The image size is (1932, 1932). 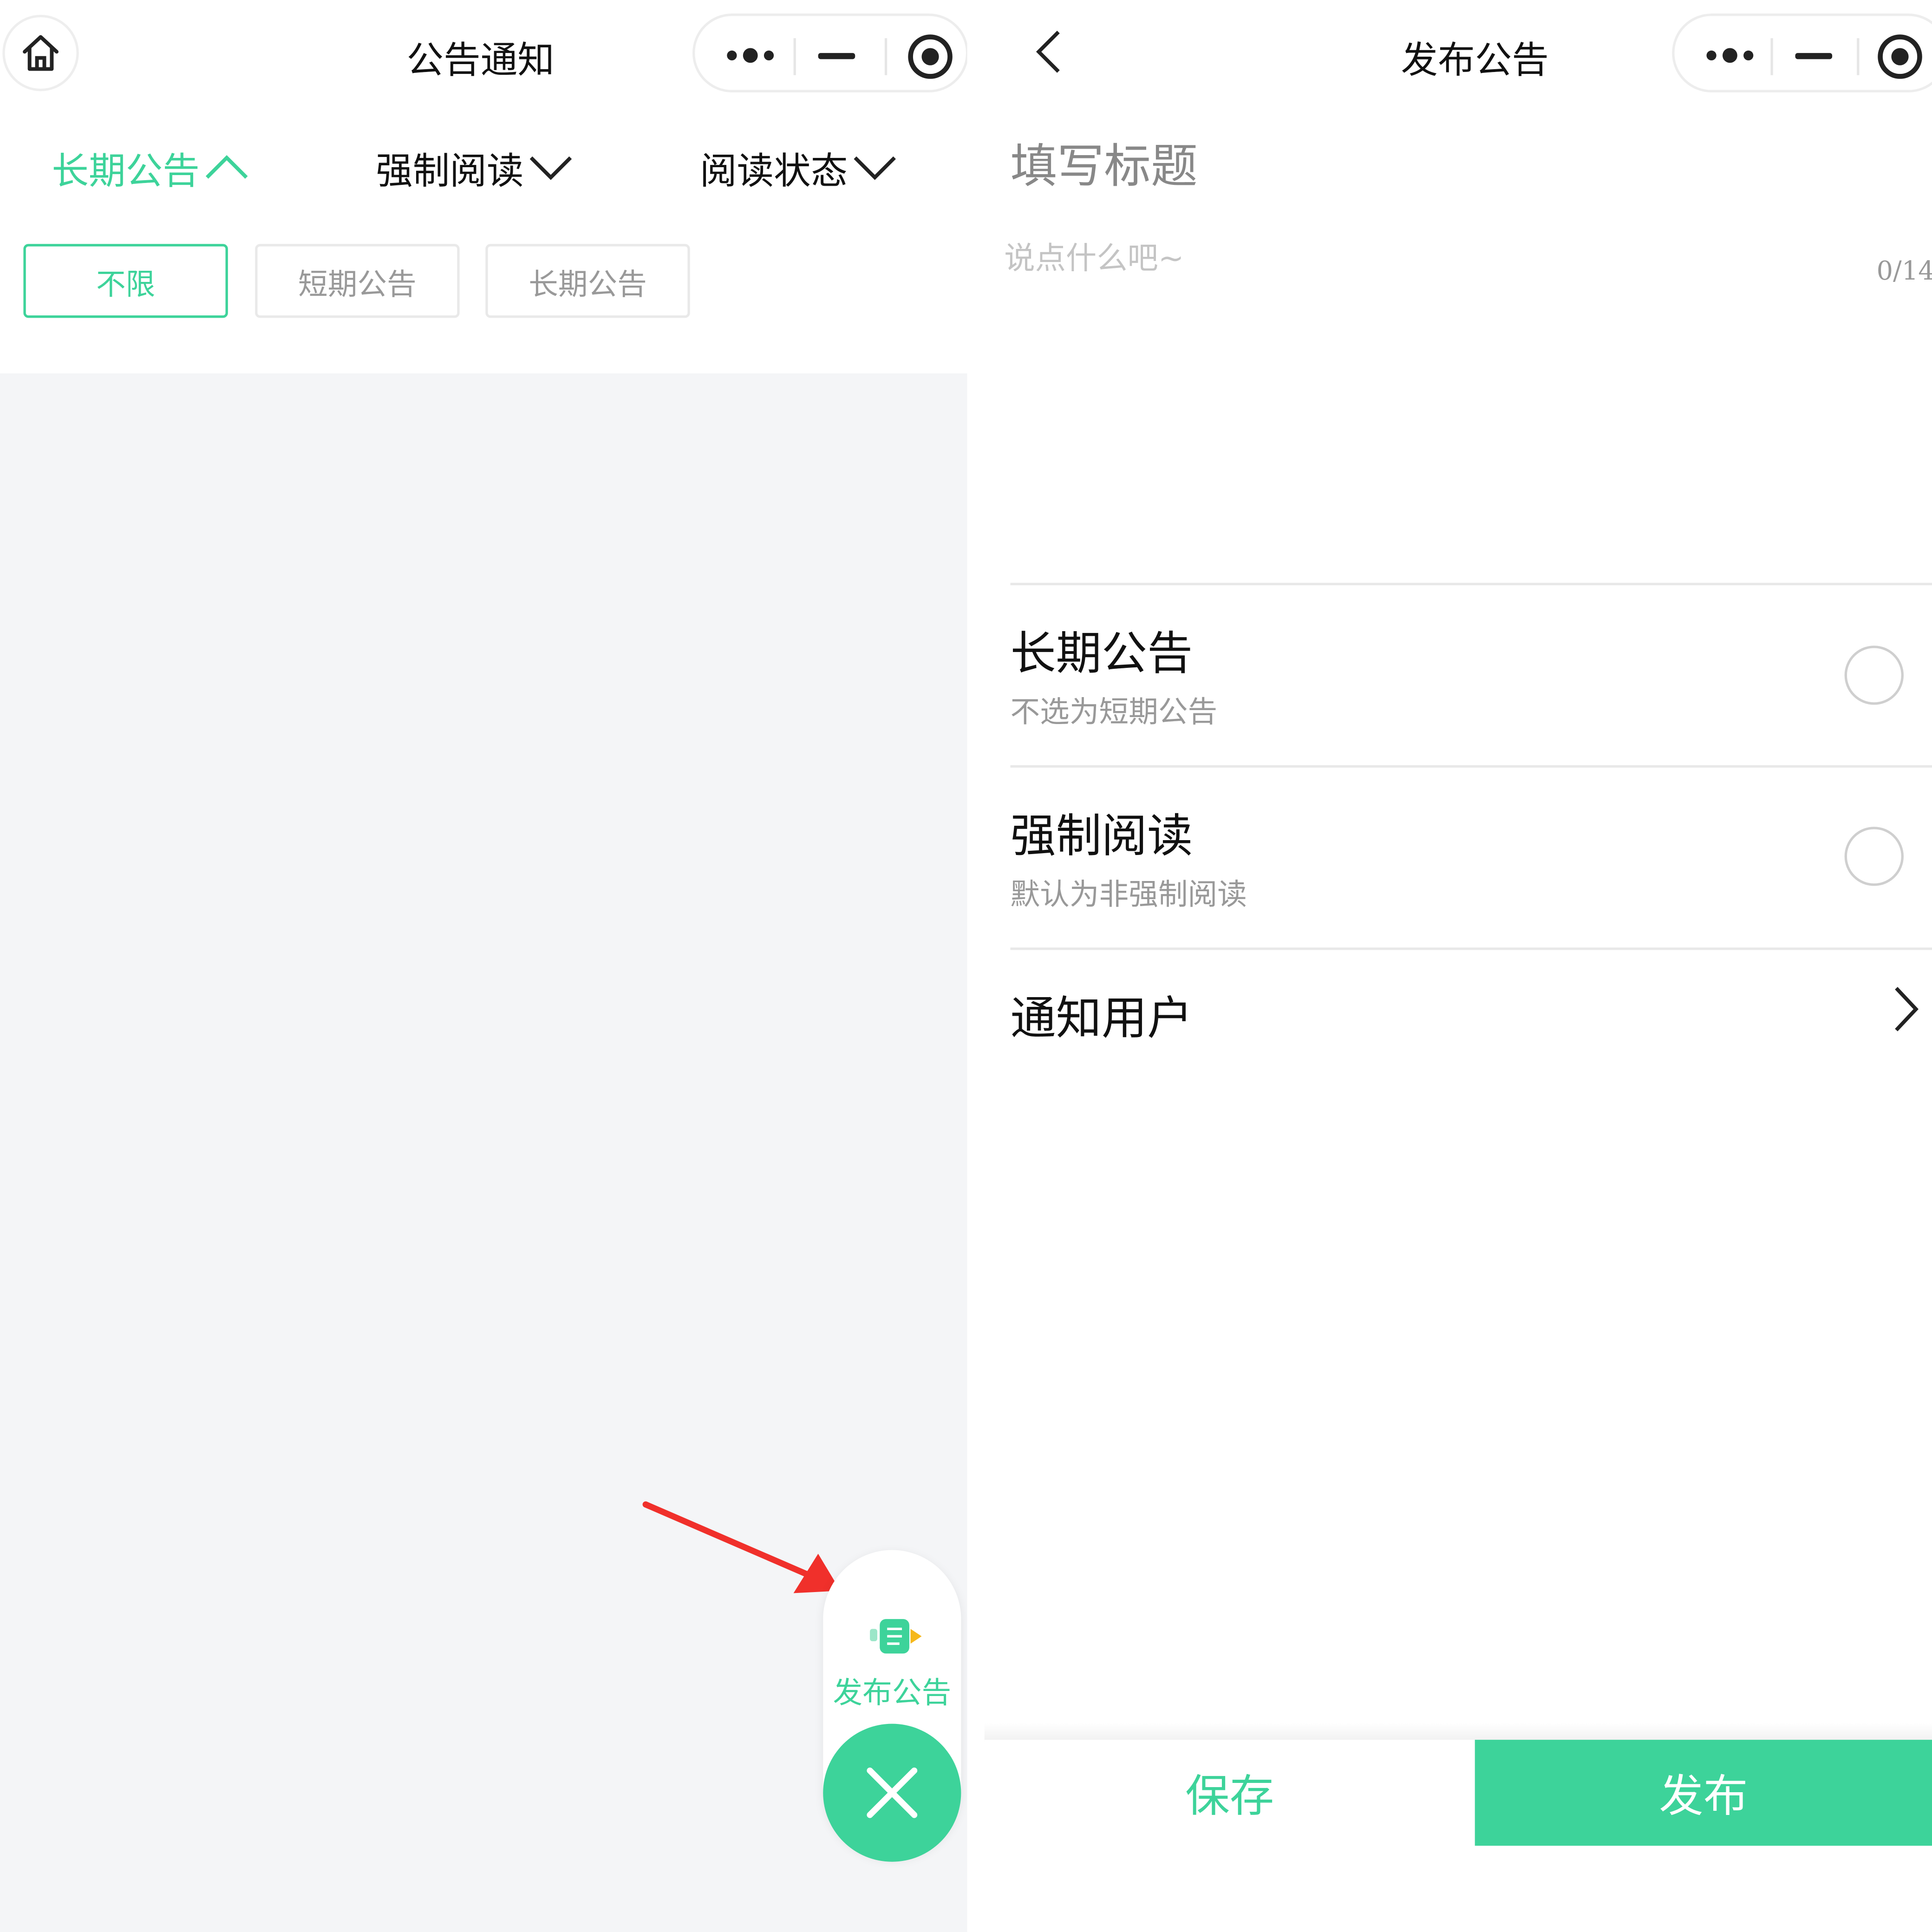 I want to click on option-forced-read-subtitle: 默认为非强制阅读, so click(x=1128, y=894).